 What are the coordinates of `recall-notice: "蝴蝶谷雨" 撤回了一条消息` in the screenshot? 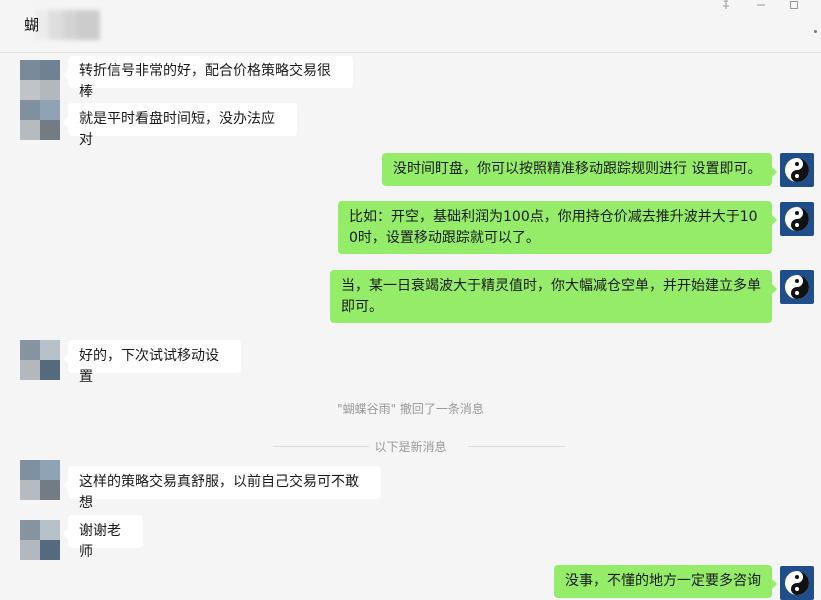 It's located at (410, 409).